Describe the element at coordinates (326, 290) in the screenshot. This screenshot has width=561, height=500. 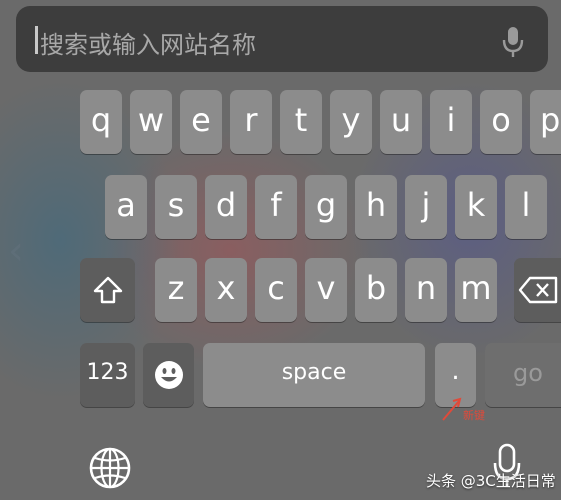
I see `key-v: v` at that location.